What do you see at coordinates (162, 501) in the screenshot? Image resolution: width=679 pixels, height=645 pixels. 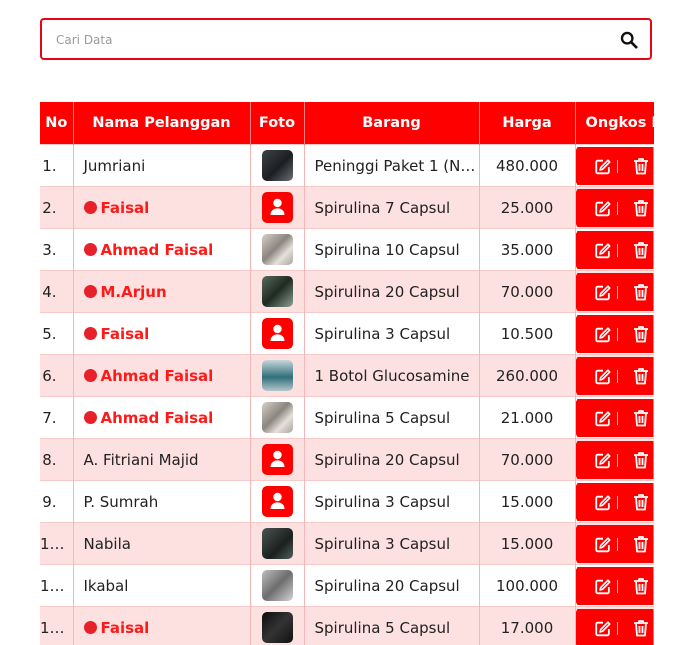 I see `cell-nama-pelanggan: P. Sumrah` at bounding box center [162, 501].